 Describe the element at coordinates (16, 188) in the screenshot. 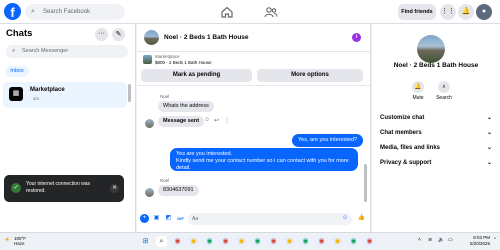

I see `wifi-icon: ✓` at that location.